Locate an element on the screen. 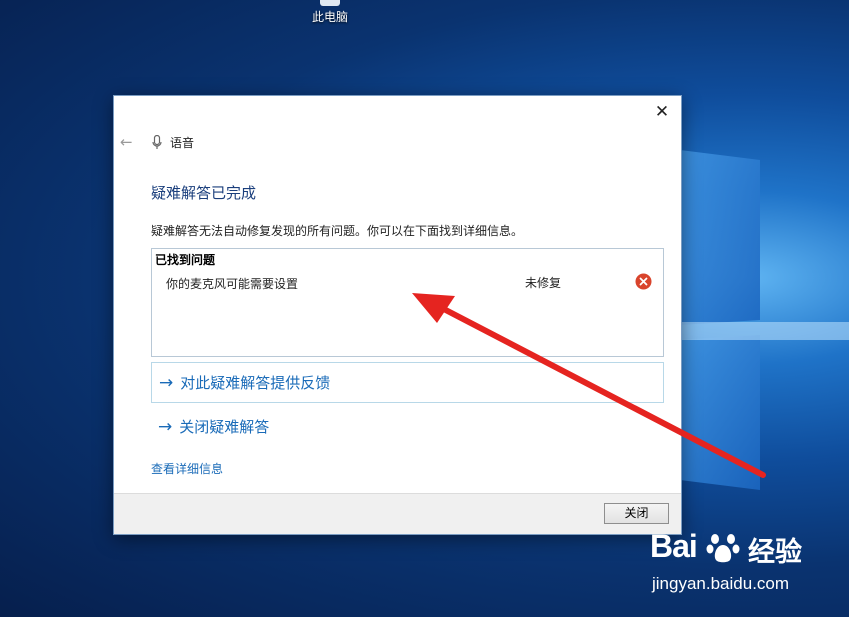 This screenshot has width=849, height=617. watermark-url: jingyan.baidu.com is located at coordinates (721, 583).